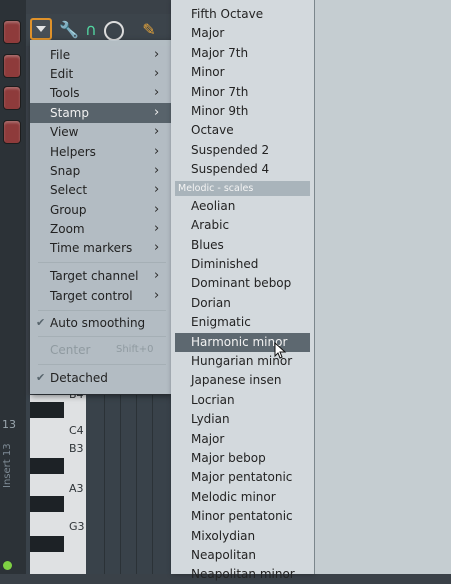 The image size is (451, 584). I want to click on stamp-item-scale: Japanese insen, so click(242, 380).